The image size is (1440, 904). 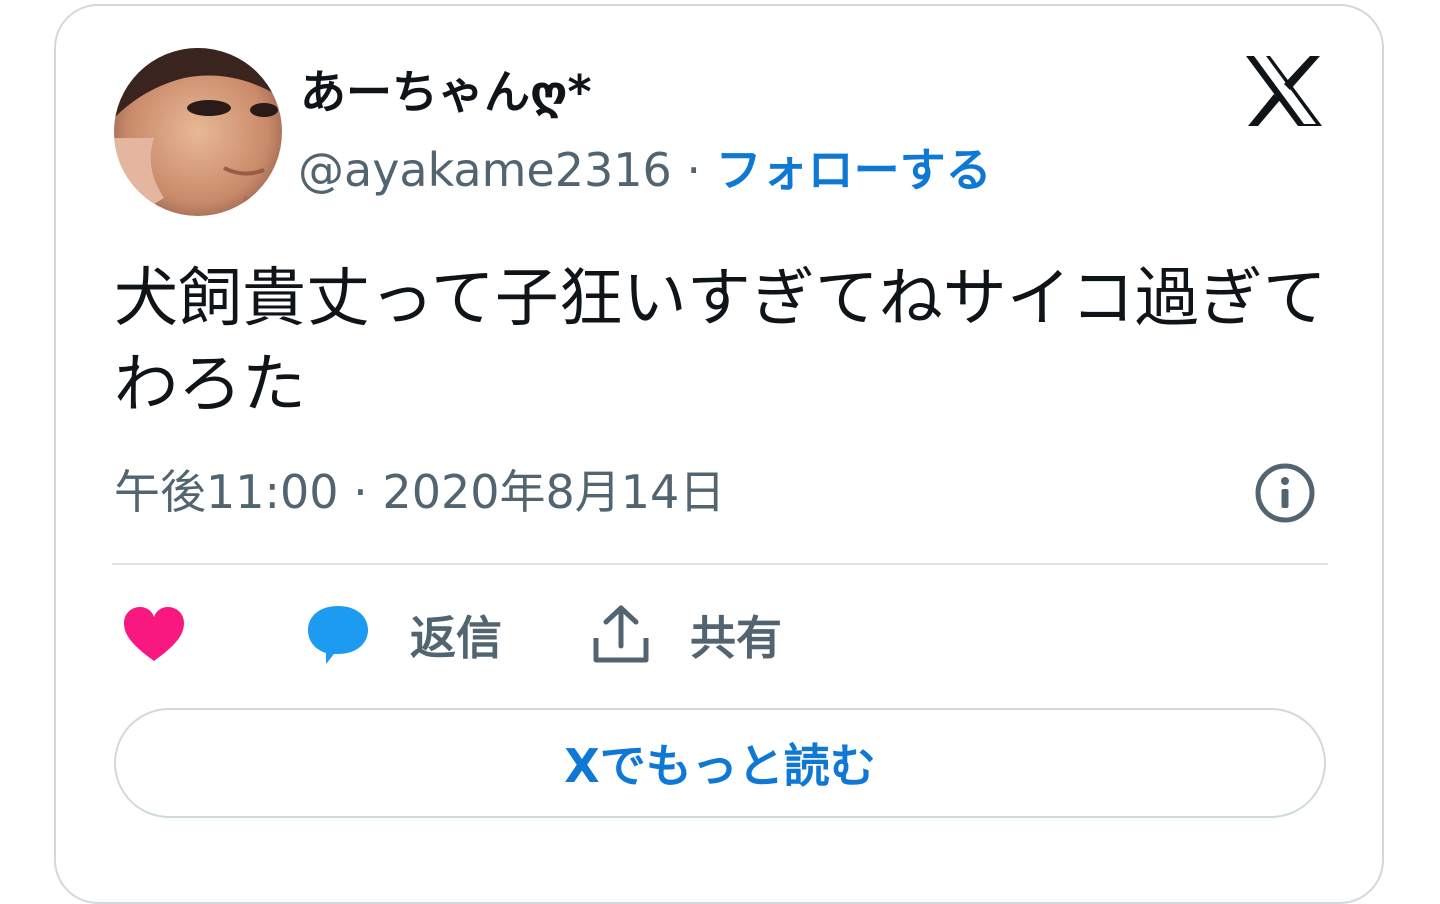 I want to click on read-more-button: Xでもっと読む, so click(x=720, y=763).